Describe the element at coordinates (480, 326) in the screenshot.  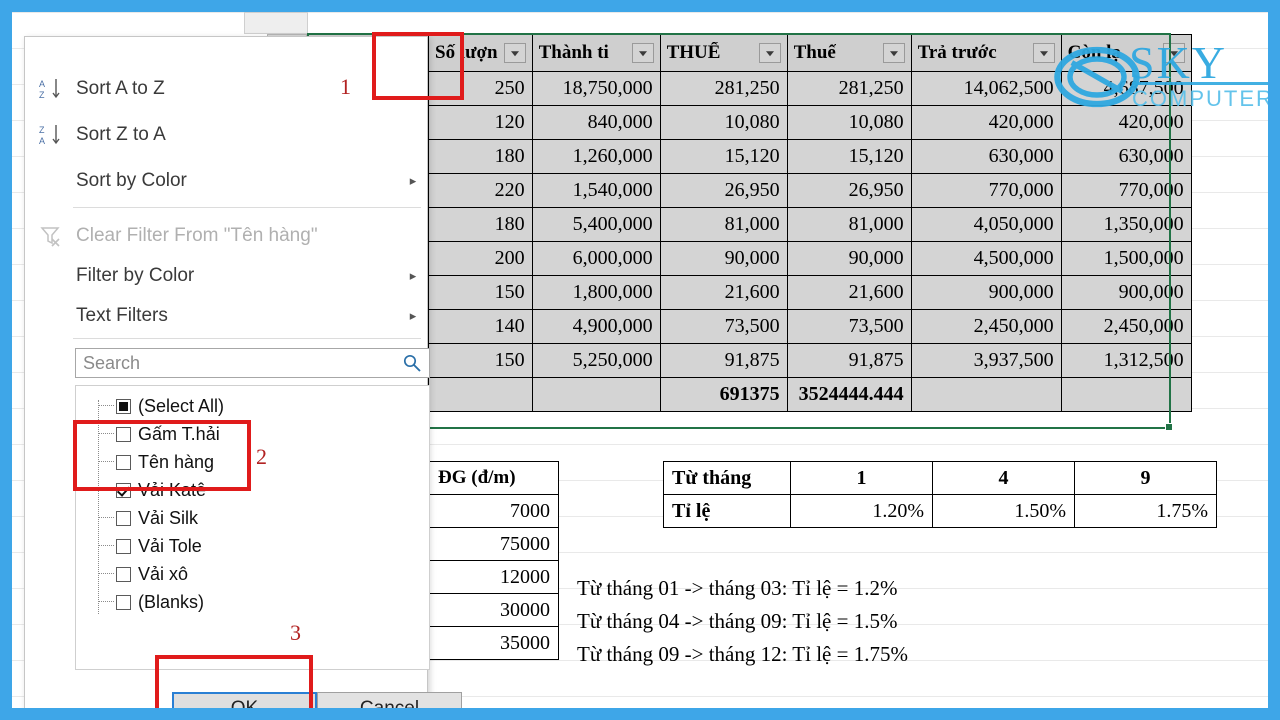
I see `table-cell: 140` at that location.